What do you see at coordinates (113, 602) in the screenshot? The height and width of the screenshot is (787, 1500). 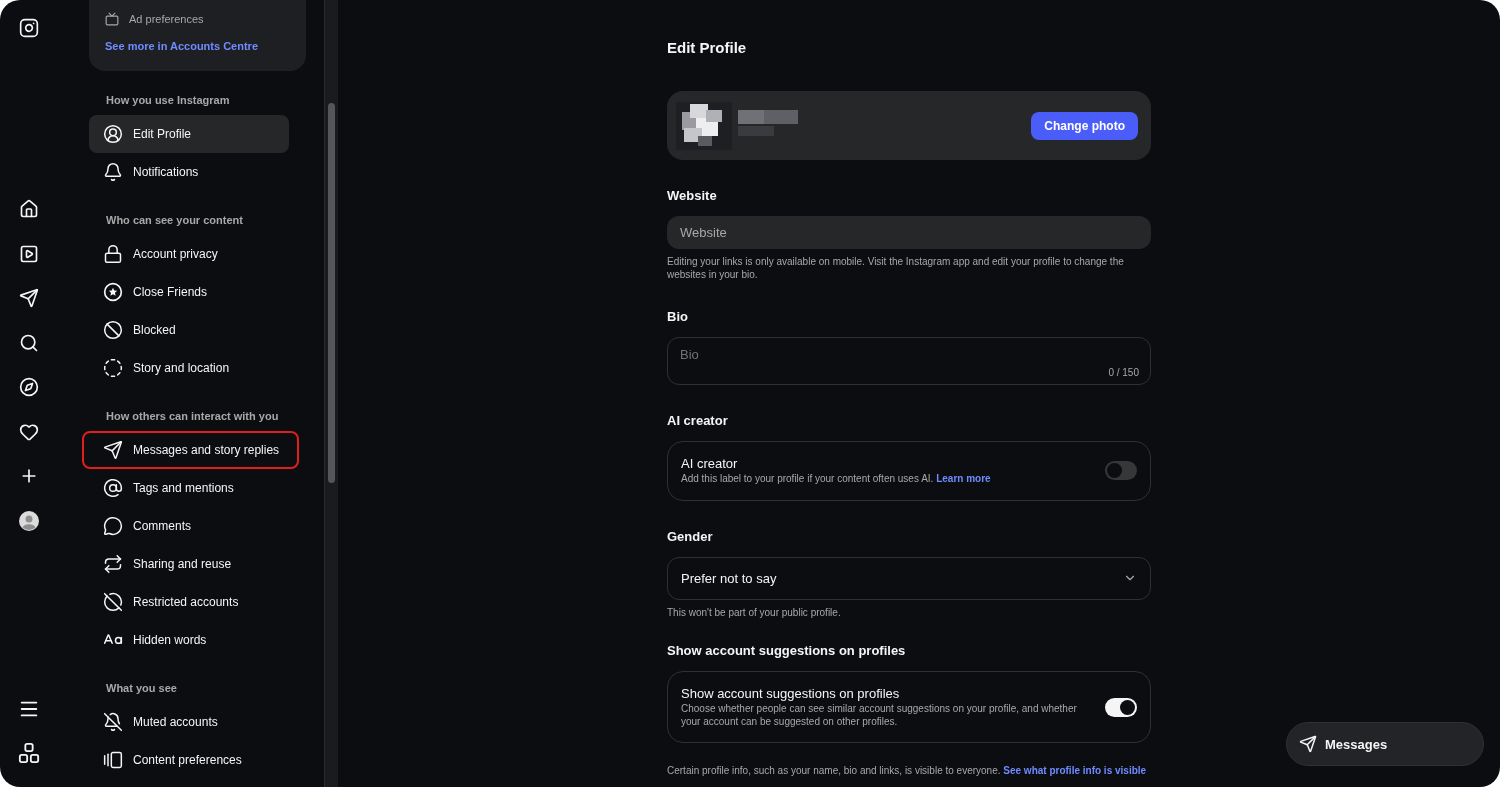 I see `crossed-circle-icon` at bounding box center [113, 602].